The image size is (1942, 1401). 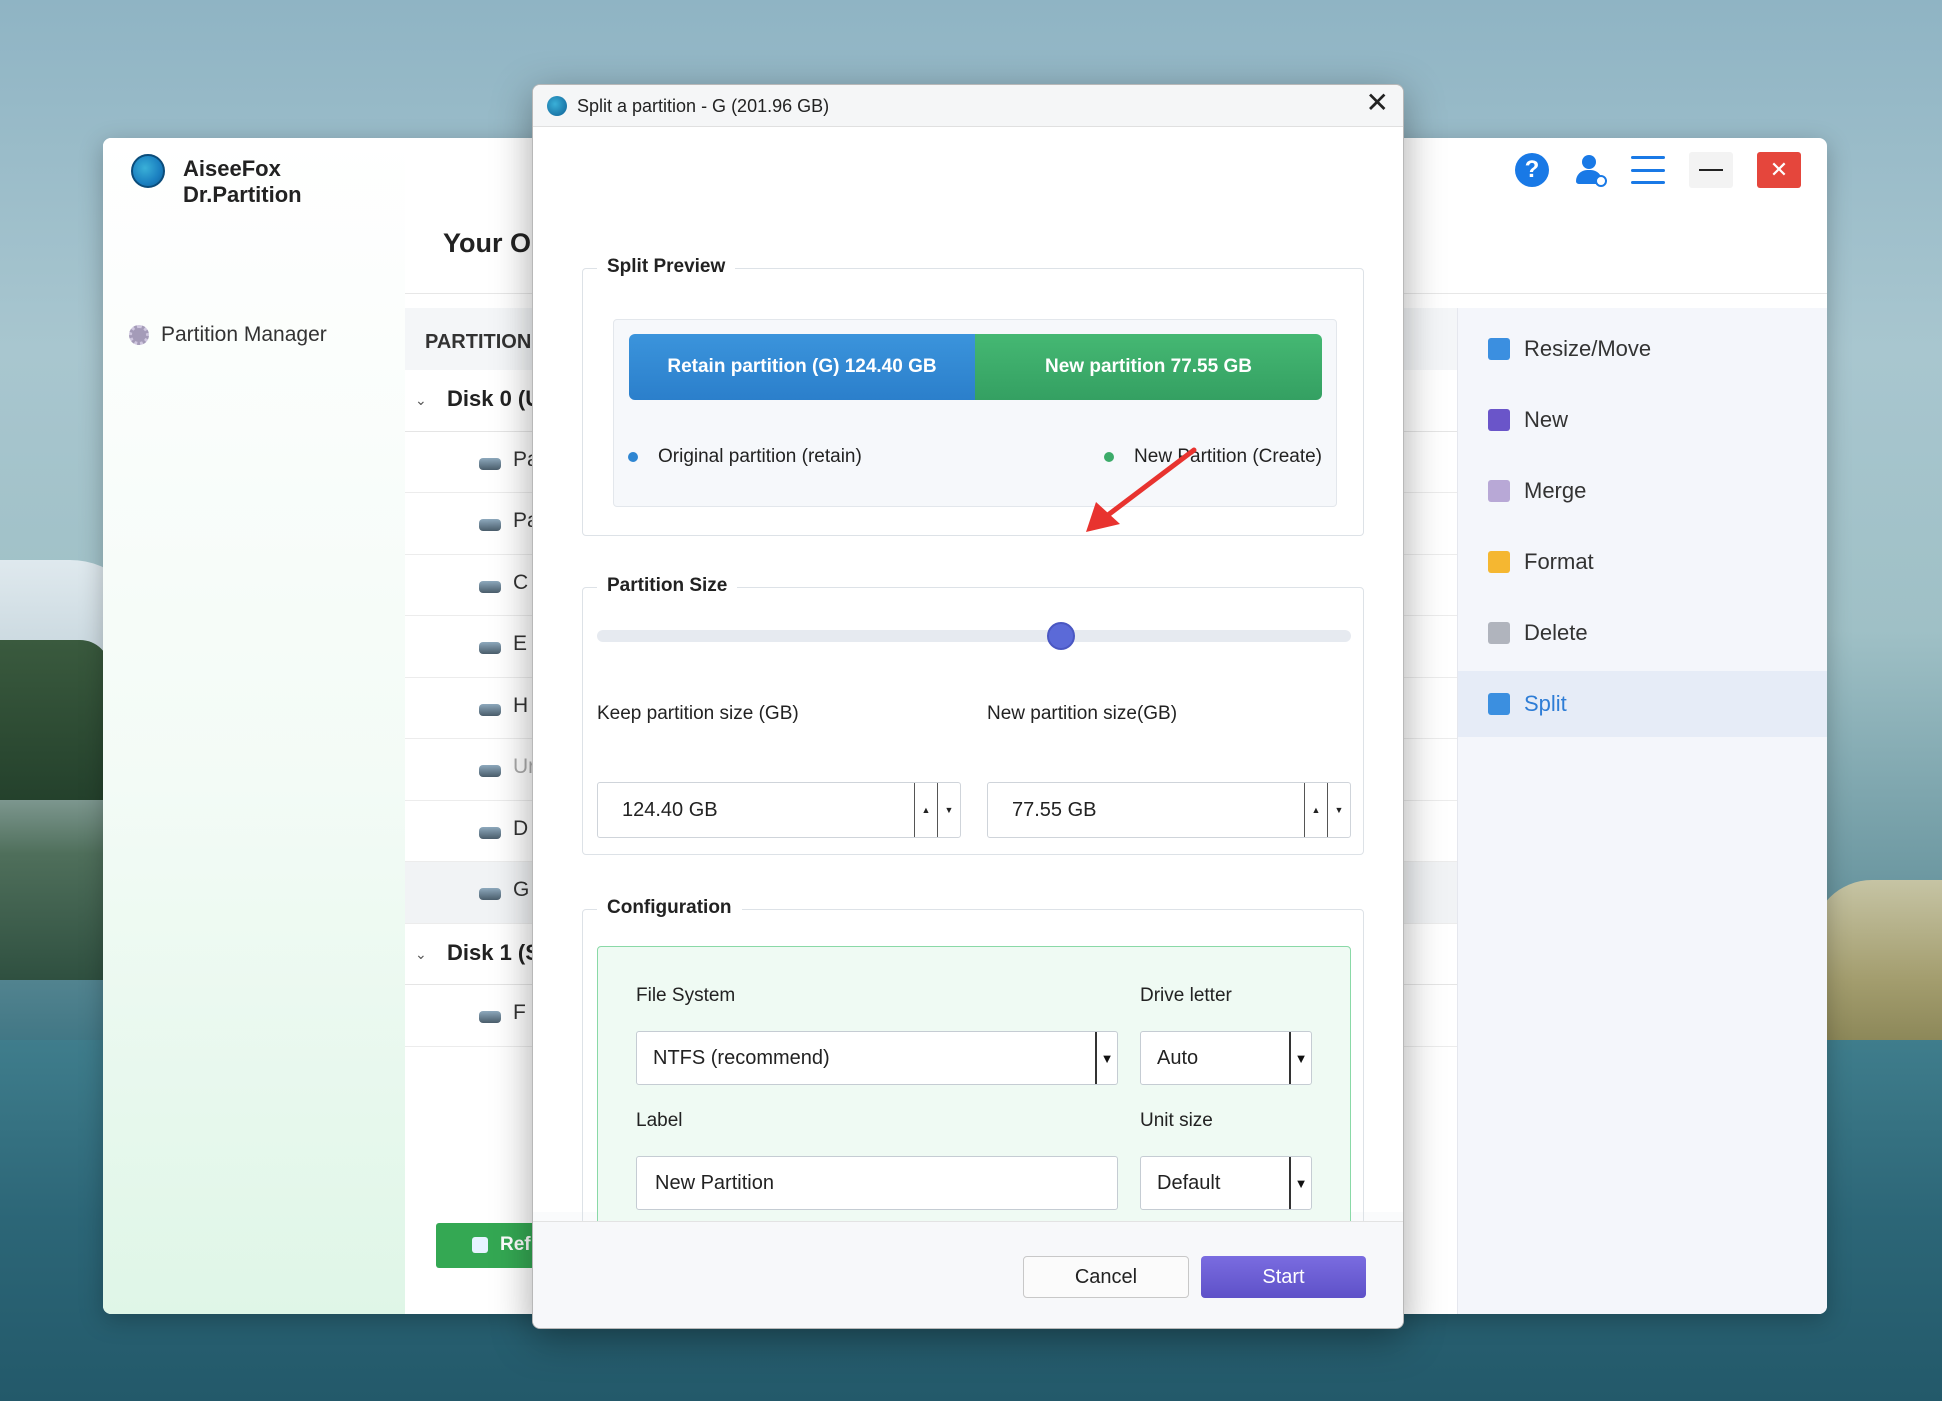 What do you see at coordinates (521, 705) in the screenshot?
I see `partition-label: H` at bounding box center [521, 705].